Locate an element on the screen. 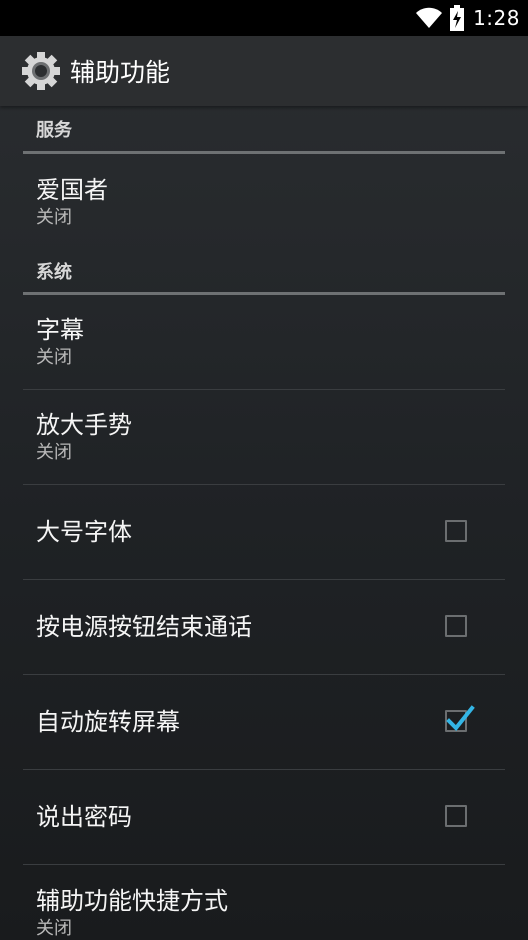  speak-passwords-checkbox is located at coordinates (456, 816).